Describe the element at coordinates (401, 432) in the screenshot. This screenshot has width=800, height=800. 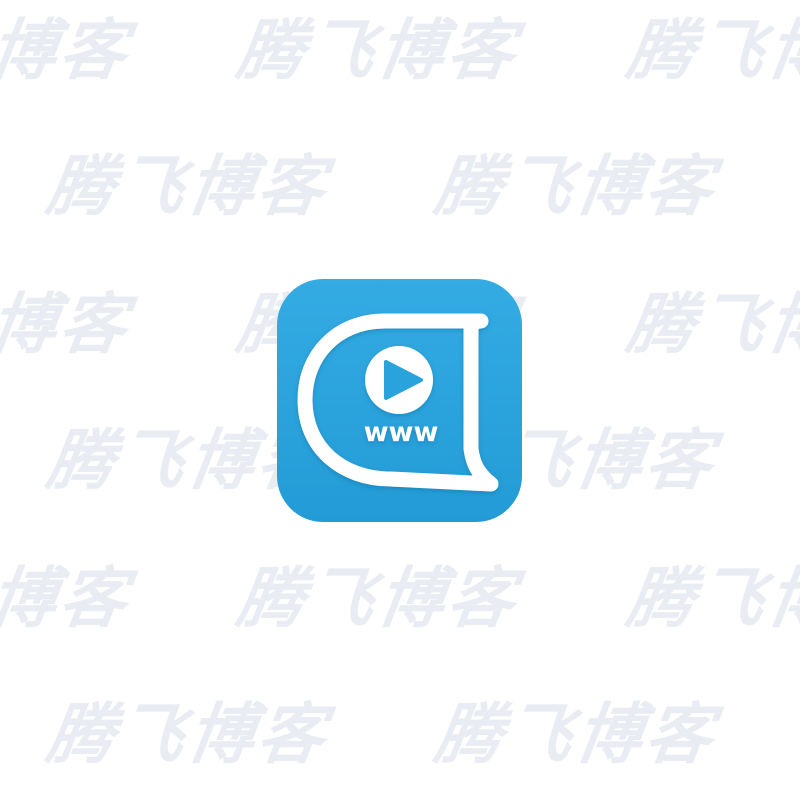
I see `app-icon-label: www` at that location.